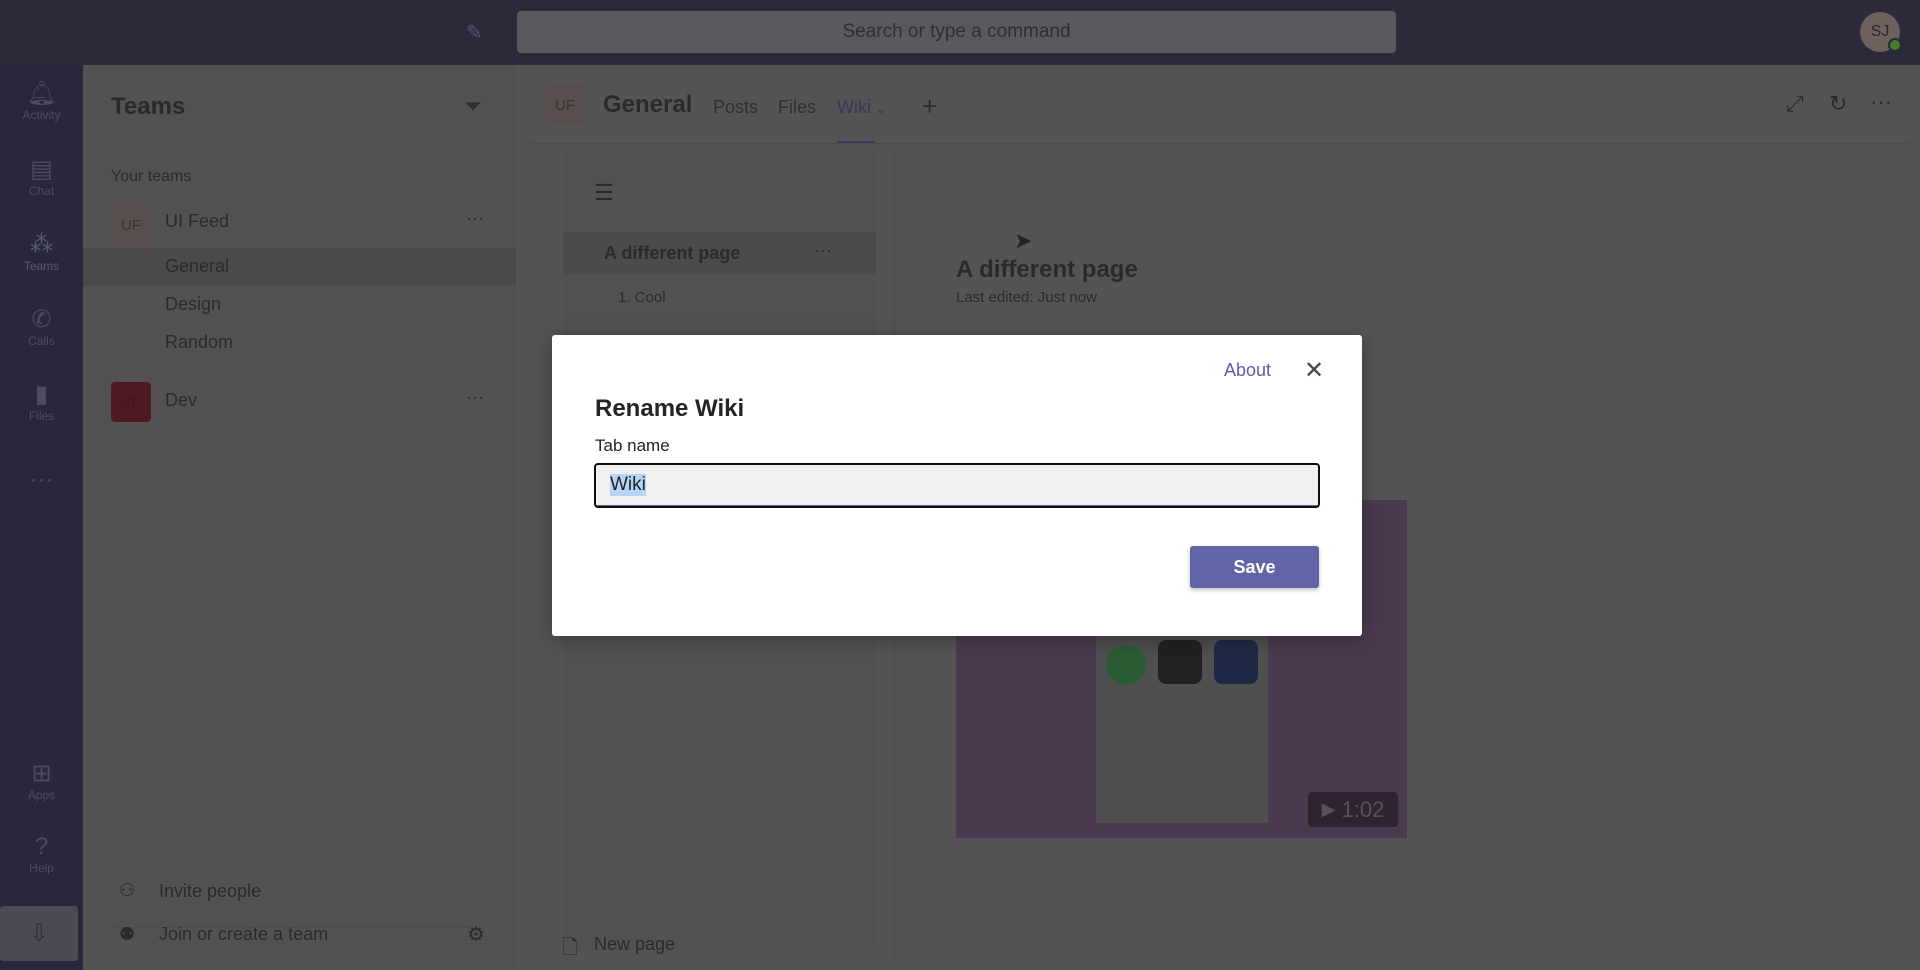  I want to click on spotify-icon, so click(1126, 665).